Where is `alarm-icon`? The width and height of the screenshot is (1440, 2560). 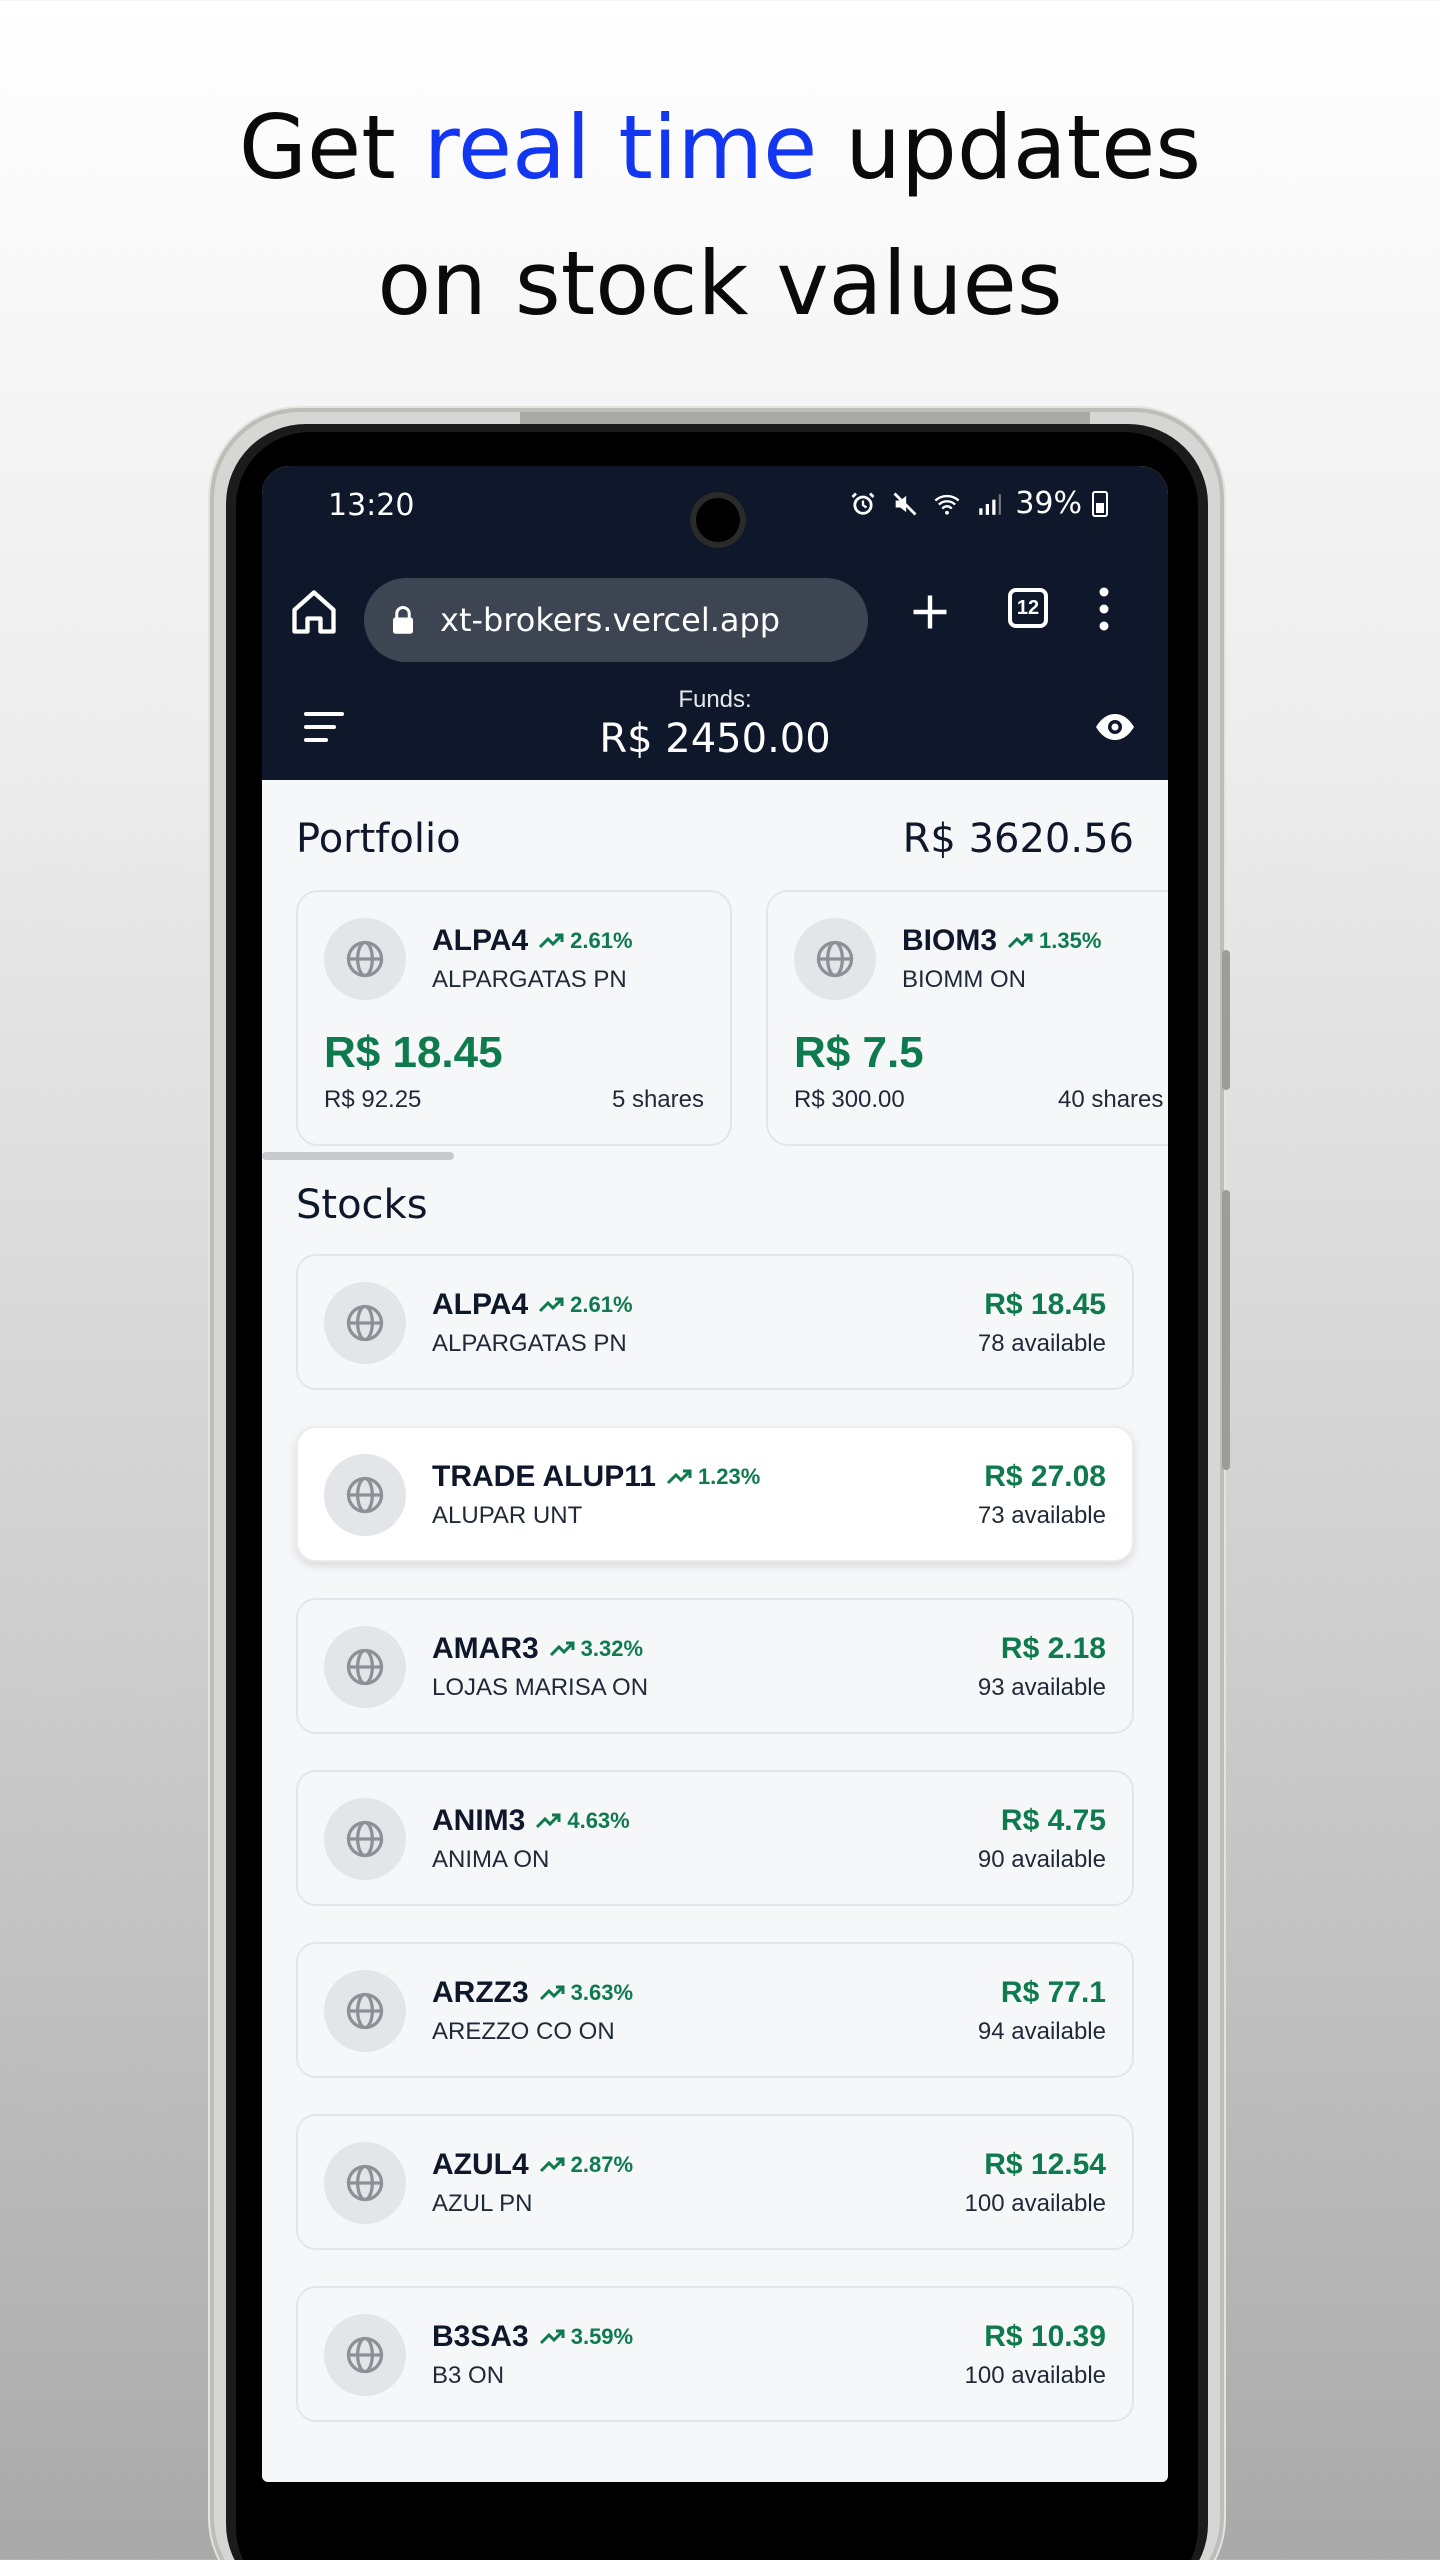 alarm-icon is located at coordinates (863, 504).